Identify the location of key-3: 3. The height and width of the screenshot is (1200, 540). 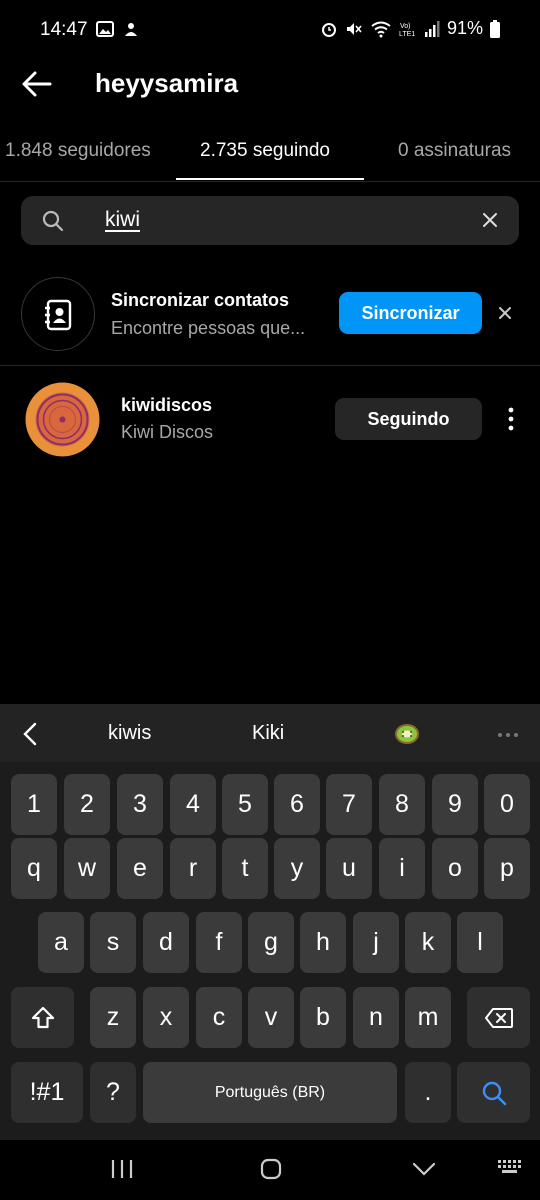
(140, 804).